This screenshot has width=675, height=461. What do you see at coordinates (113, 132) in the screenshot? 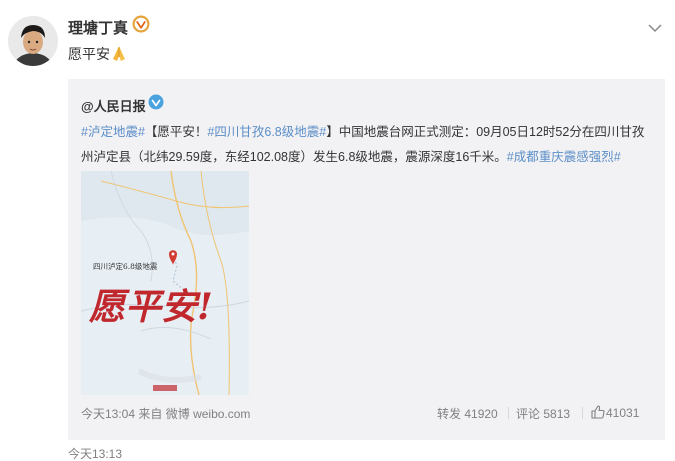
I see `hashtag-luding-earthquake: #泸定地震#` at bounding box center [113, 132].